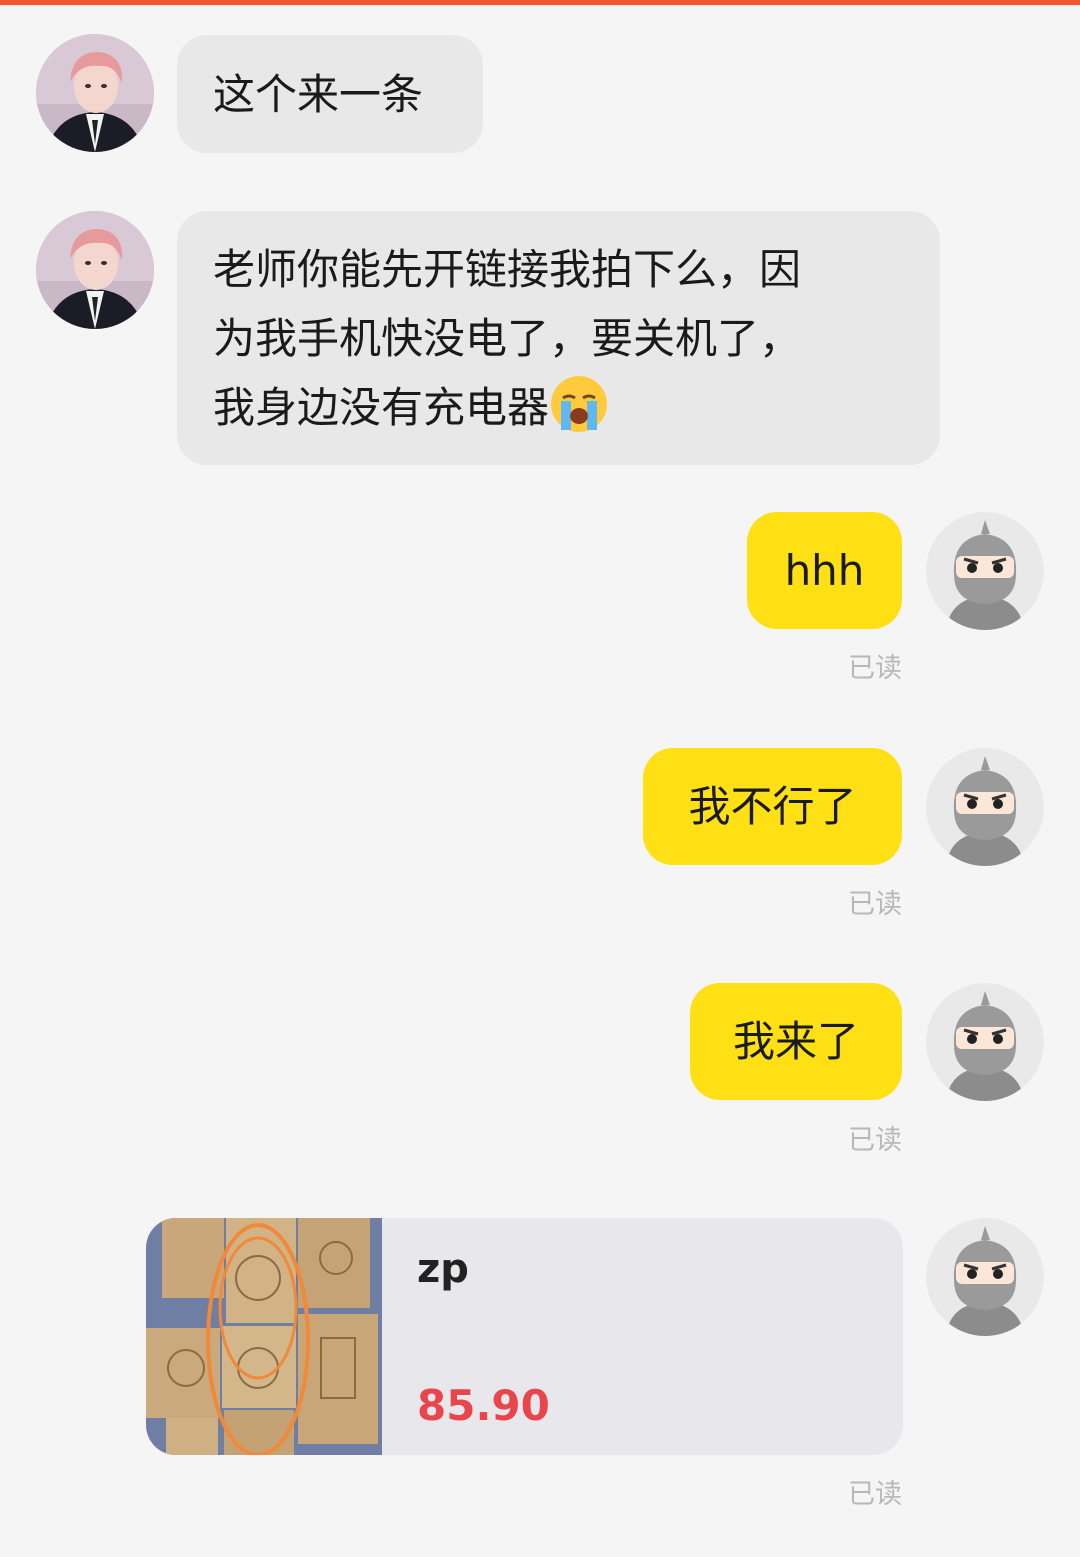 This screenshot has height=1557, width=1080. Describe the element at coordinates (443, 1269) in the screenshot. I see `product-name: zp` at that location.